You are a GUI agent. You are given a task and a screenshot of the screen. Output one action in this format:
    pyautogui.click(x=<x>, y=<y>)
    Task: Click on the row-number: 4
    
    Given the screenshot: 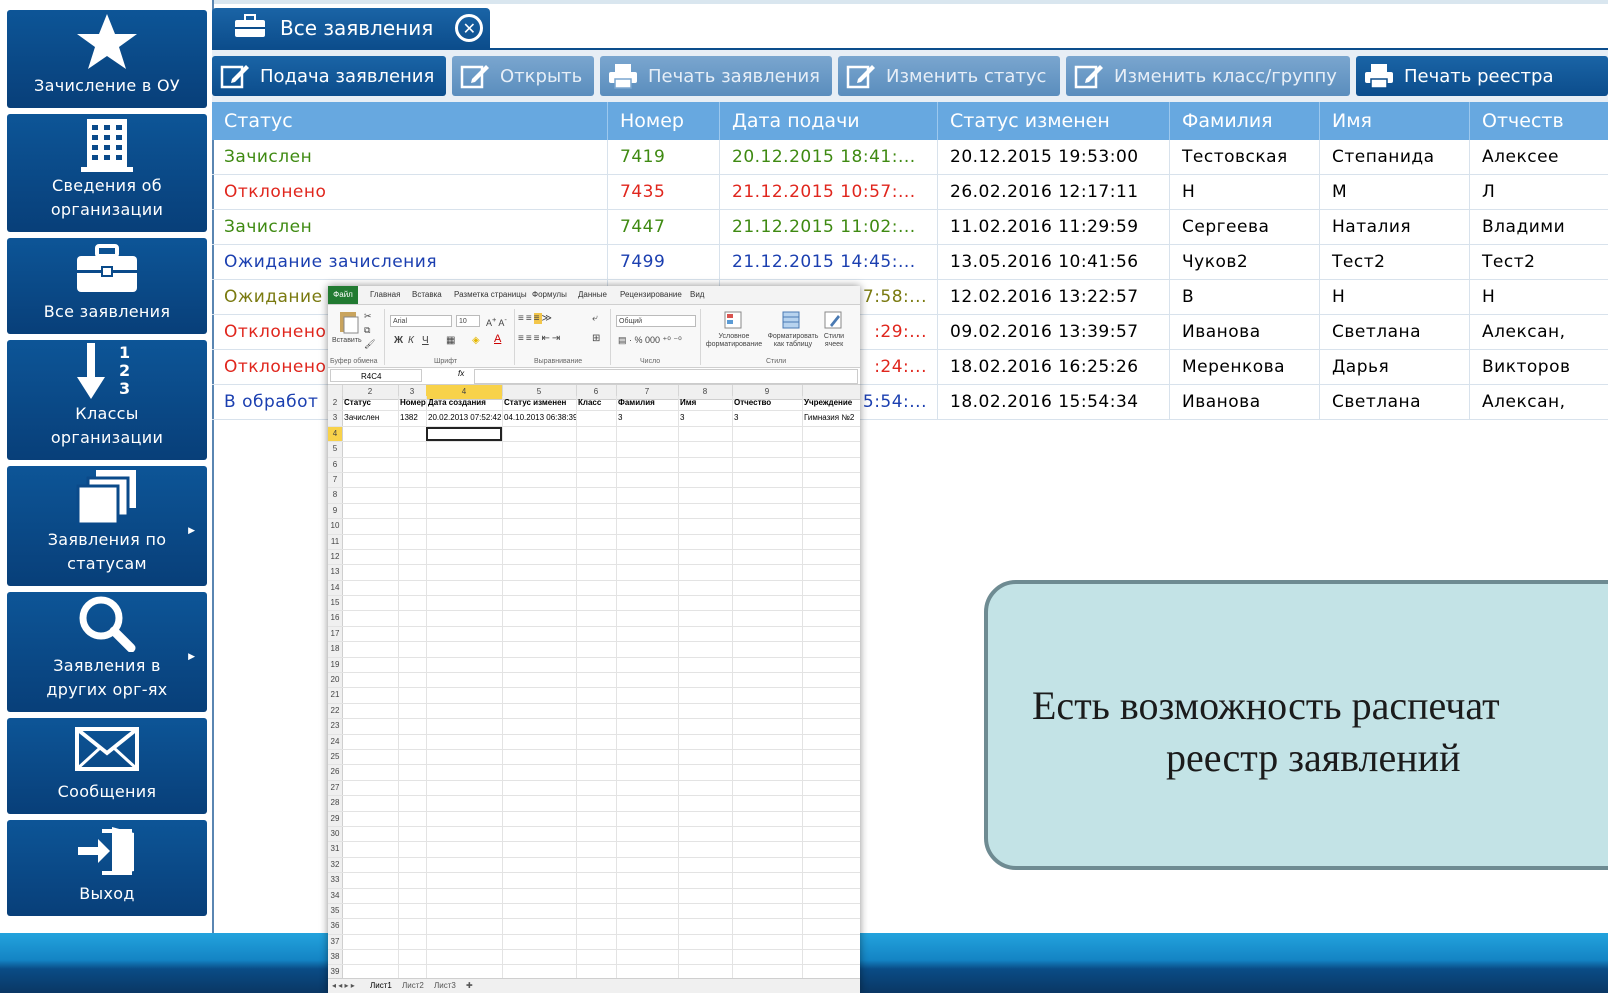 What is the action you would take?
    pyautogui.click(x=335, y=434)
    